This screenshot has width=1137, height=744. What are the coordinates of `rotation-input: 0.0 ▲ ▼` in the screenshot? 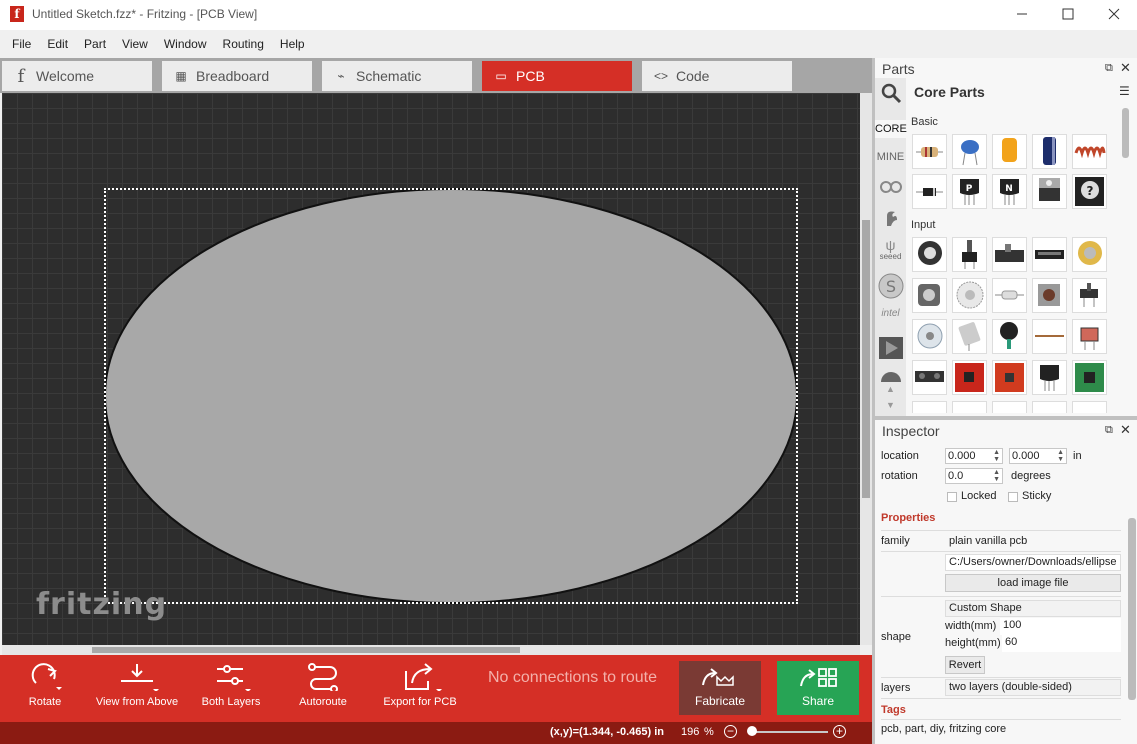 It's located at (974, 476).